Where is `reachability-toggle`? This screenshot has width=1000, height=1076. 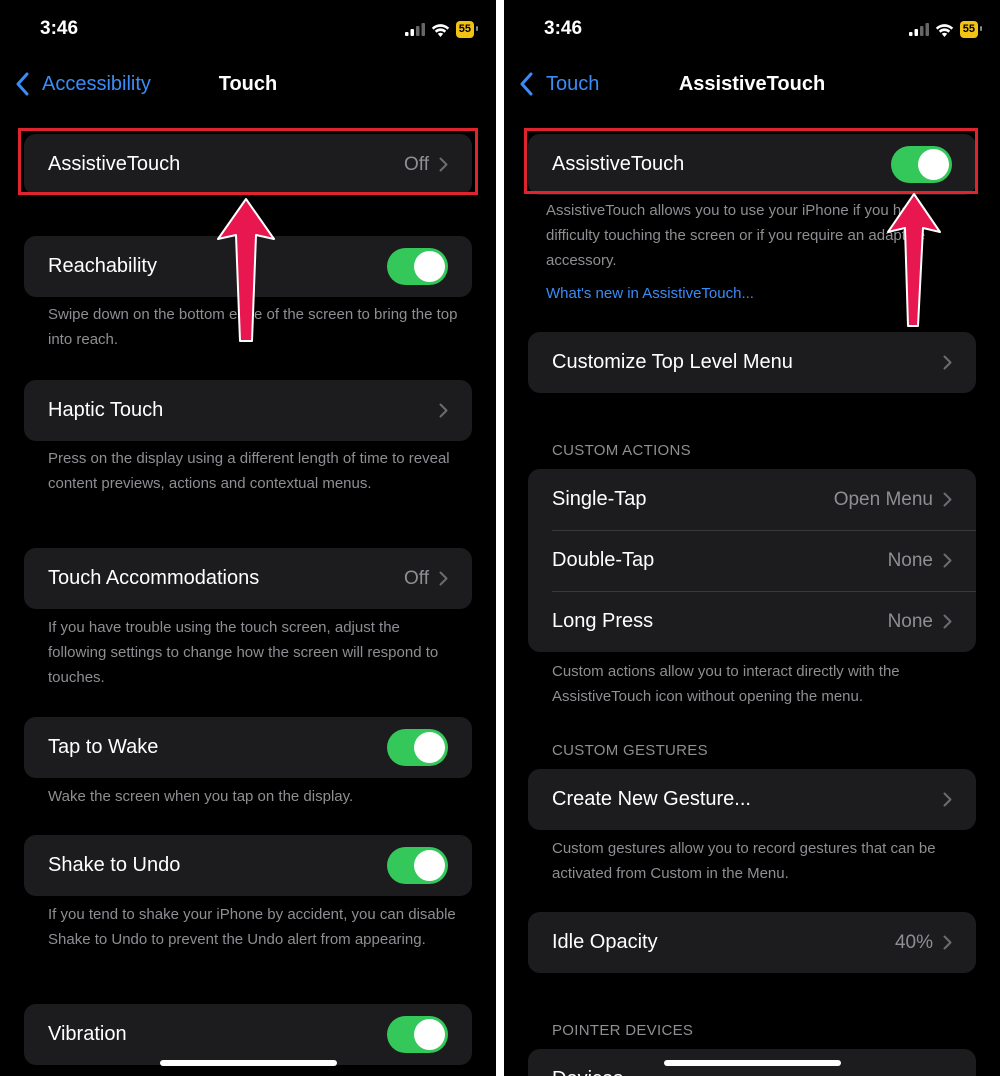 reachability-toggle is located at coordinates (417, 266).